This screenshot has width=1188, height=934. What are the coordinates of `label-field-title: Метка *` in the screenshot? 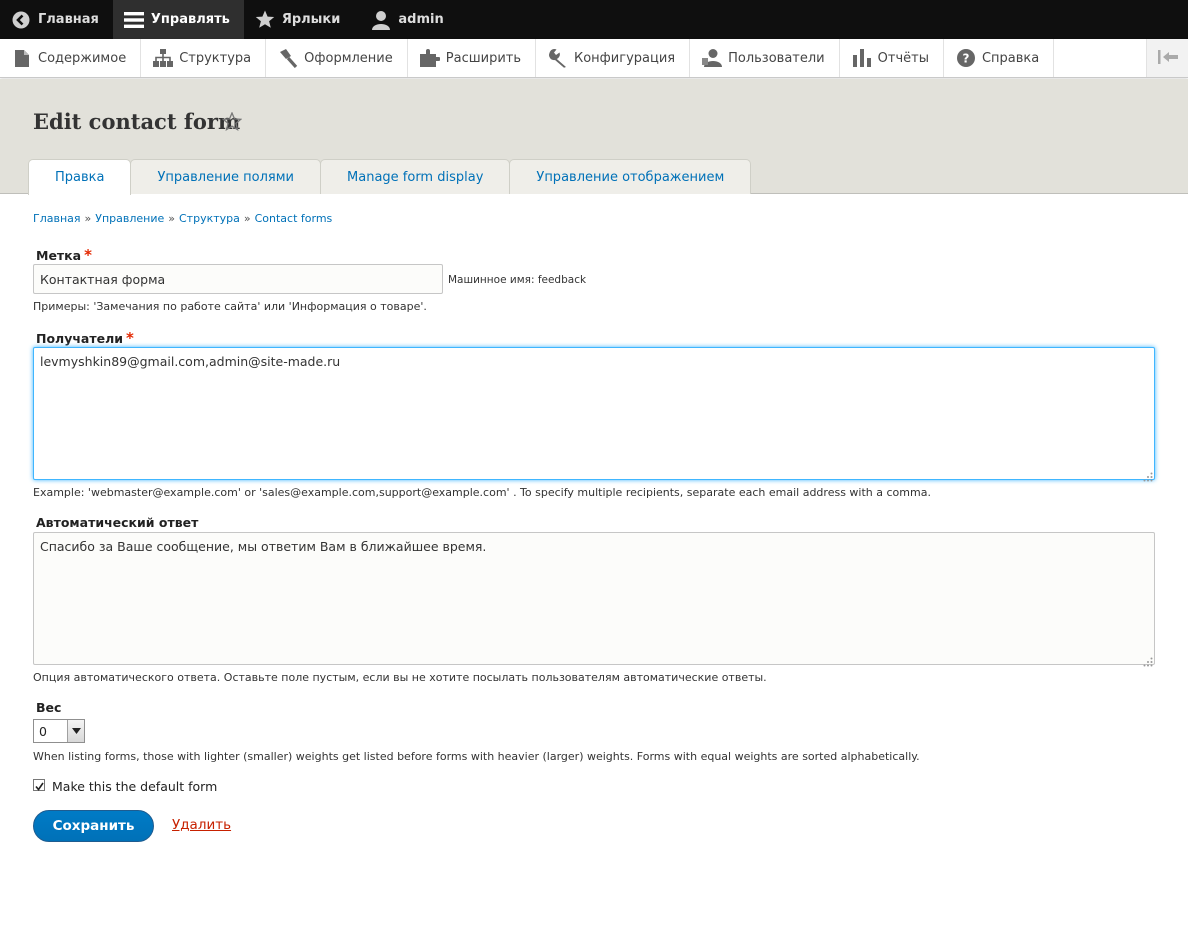 It's located at (64, 255).